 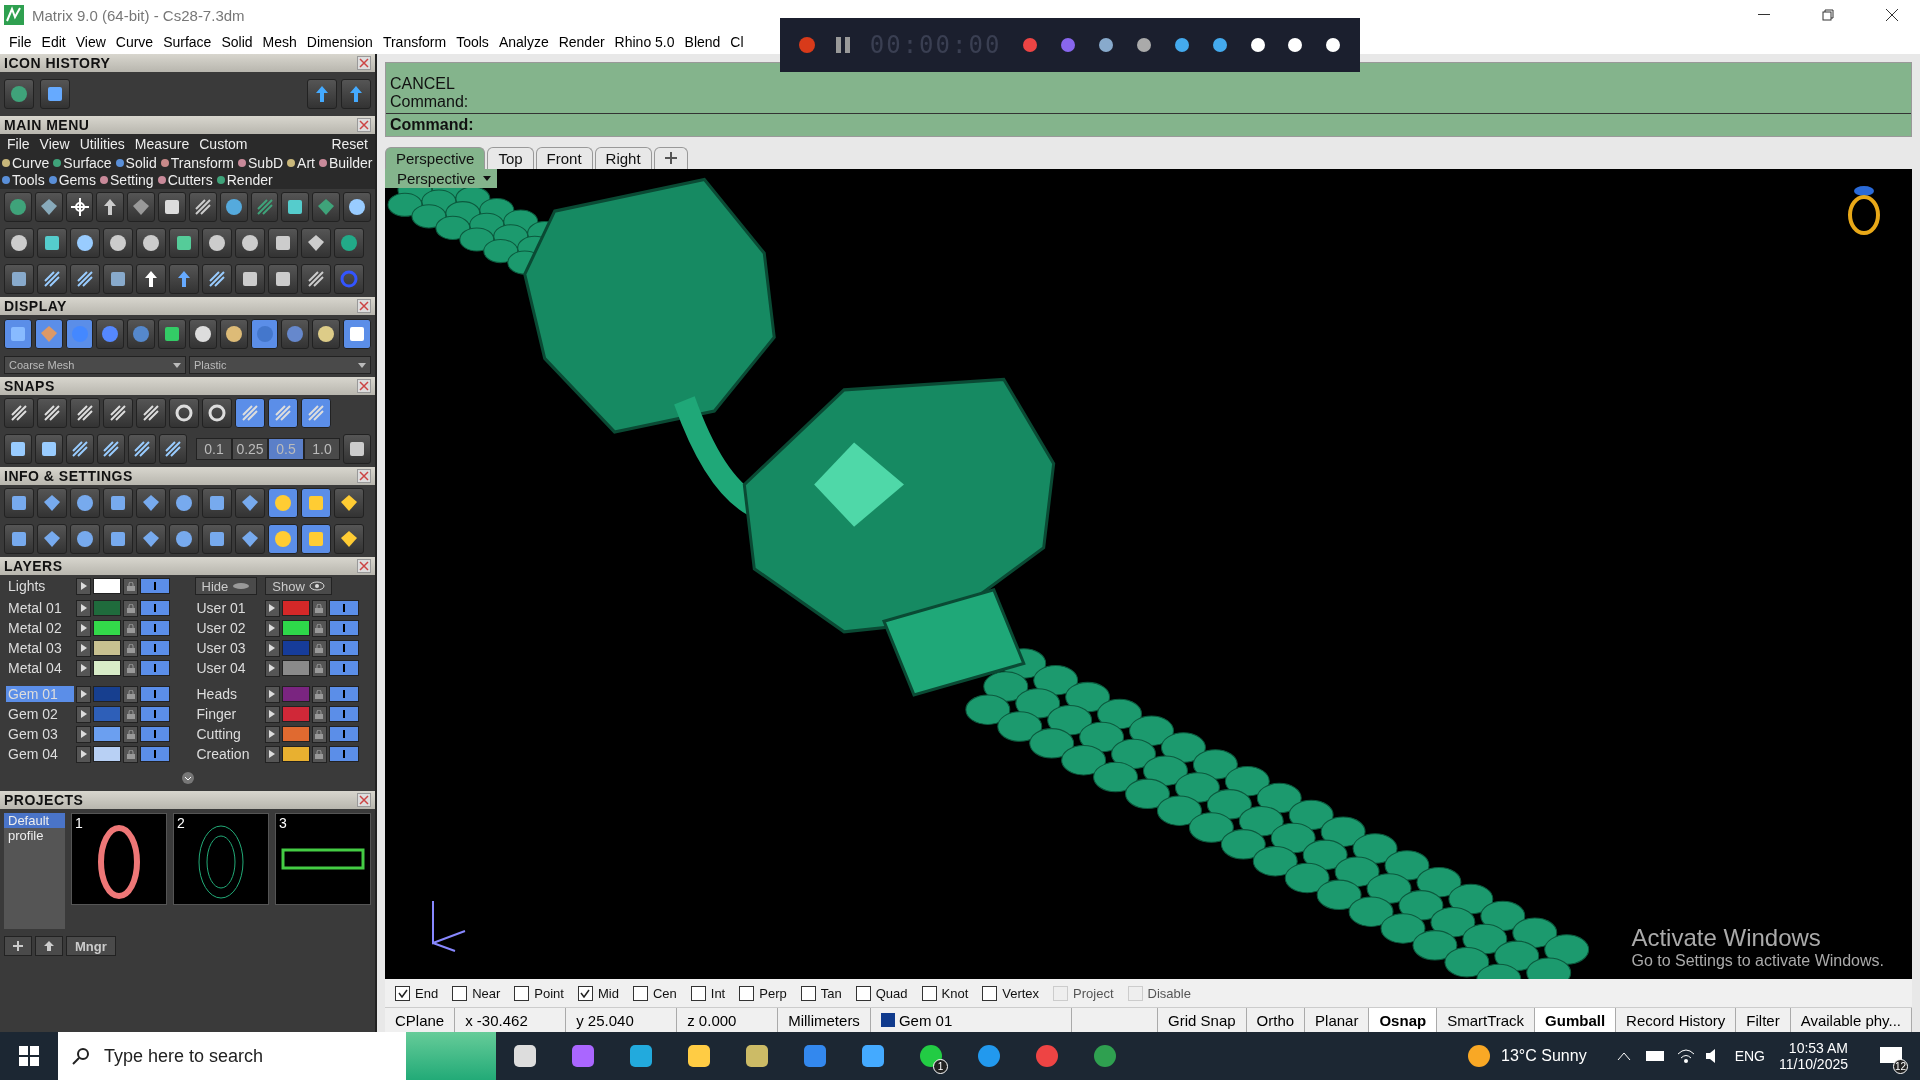 I want to click on plus-icon, so click(x=670, y=158).